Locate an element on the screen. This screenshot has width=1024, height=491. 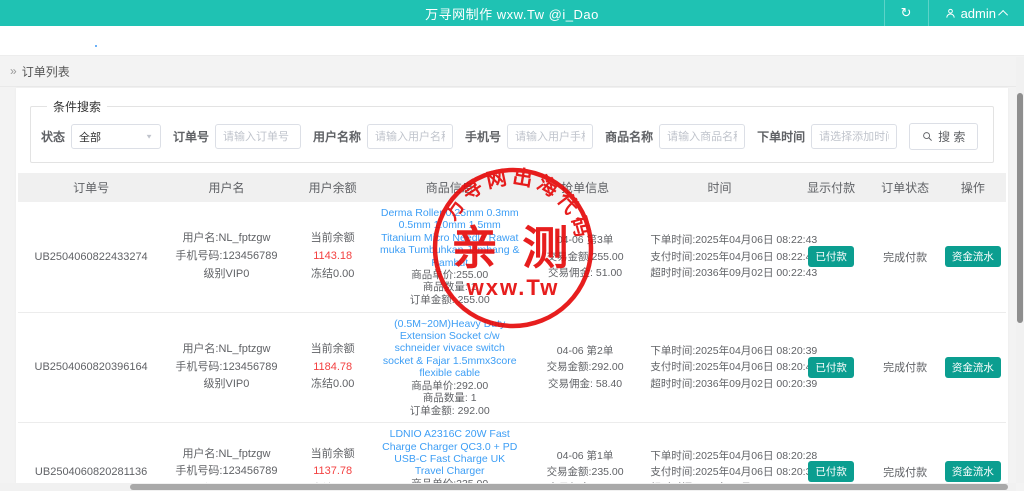
search-form: 状态 全部 ▼ 订单号 用户名称 手机号 商品名称 is located at coordinates (512, 136).